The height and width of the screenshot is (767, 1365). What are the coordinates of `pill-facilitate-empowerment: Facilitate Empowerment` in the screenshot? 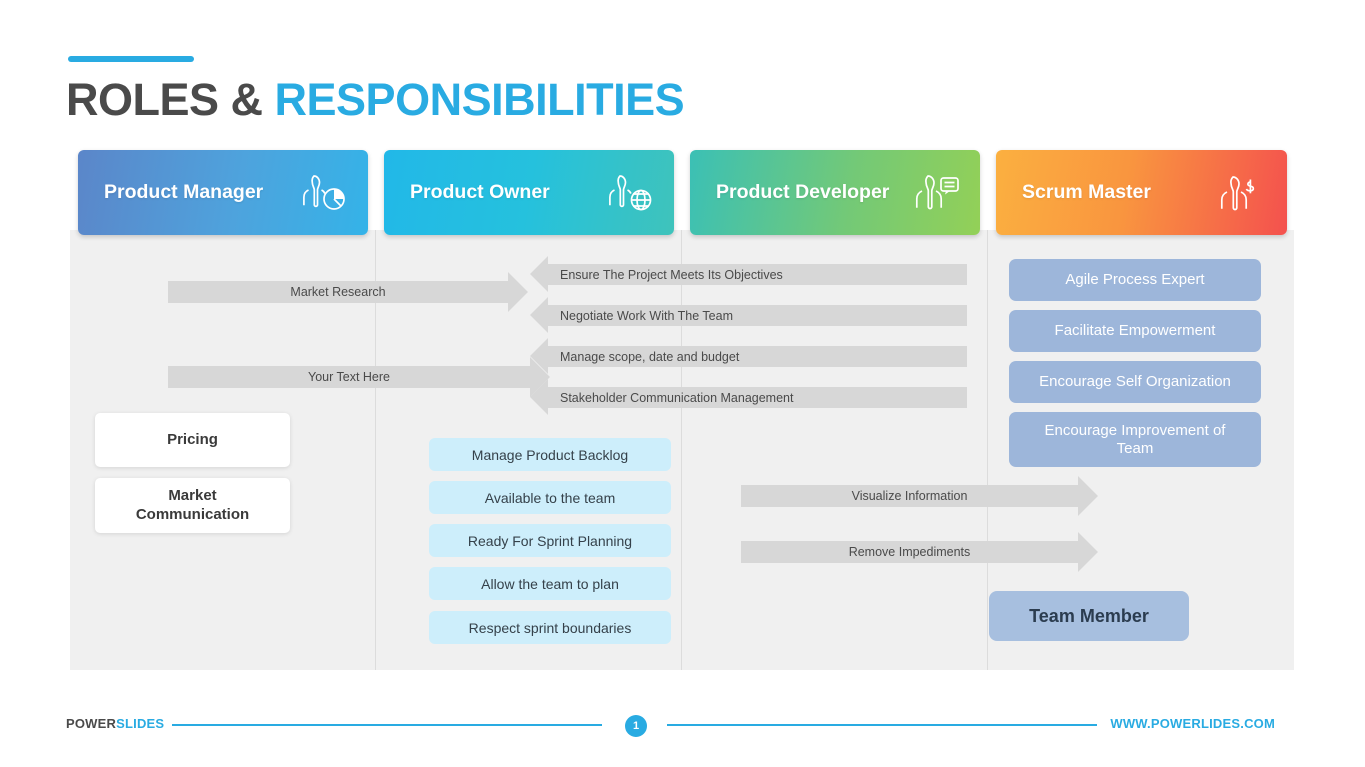 It's located at (1135, 331).